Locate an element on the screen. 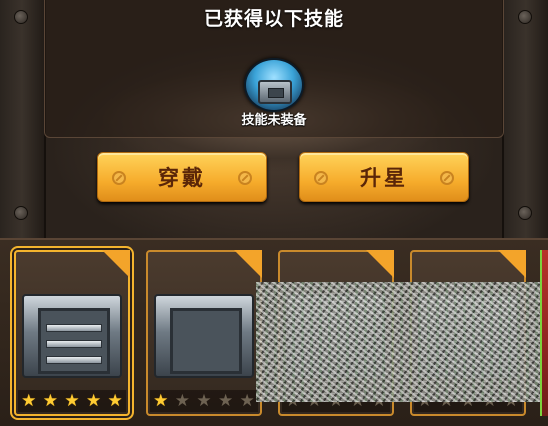 The height and width of the screenshot is (426, 548). upgrade-star-button: 升星 is located at coordinates (384, 177).